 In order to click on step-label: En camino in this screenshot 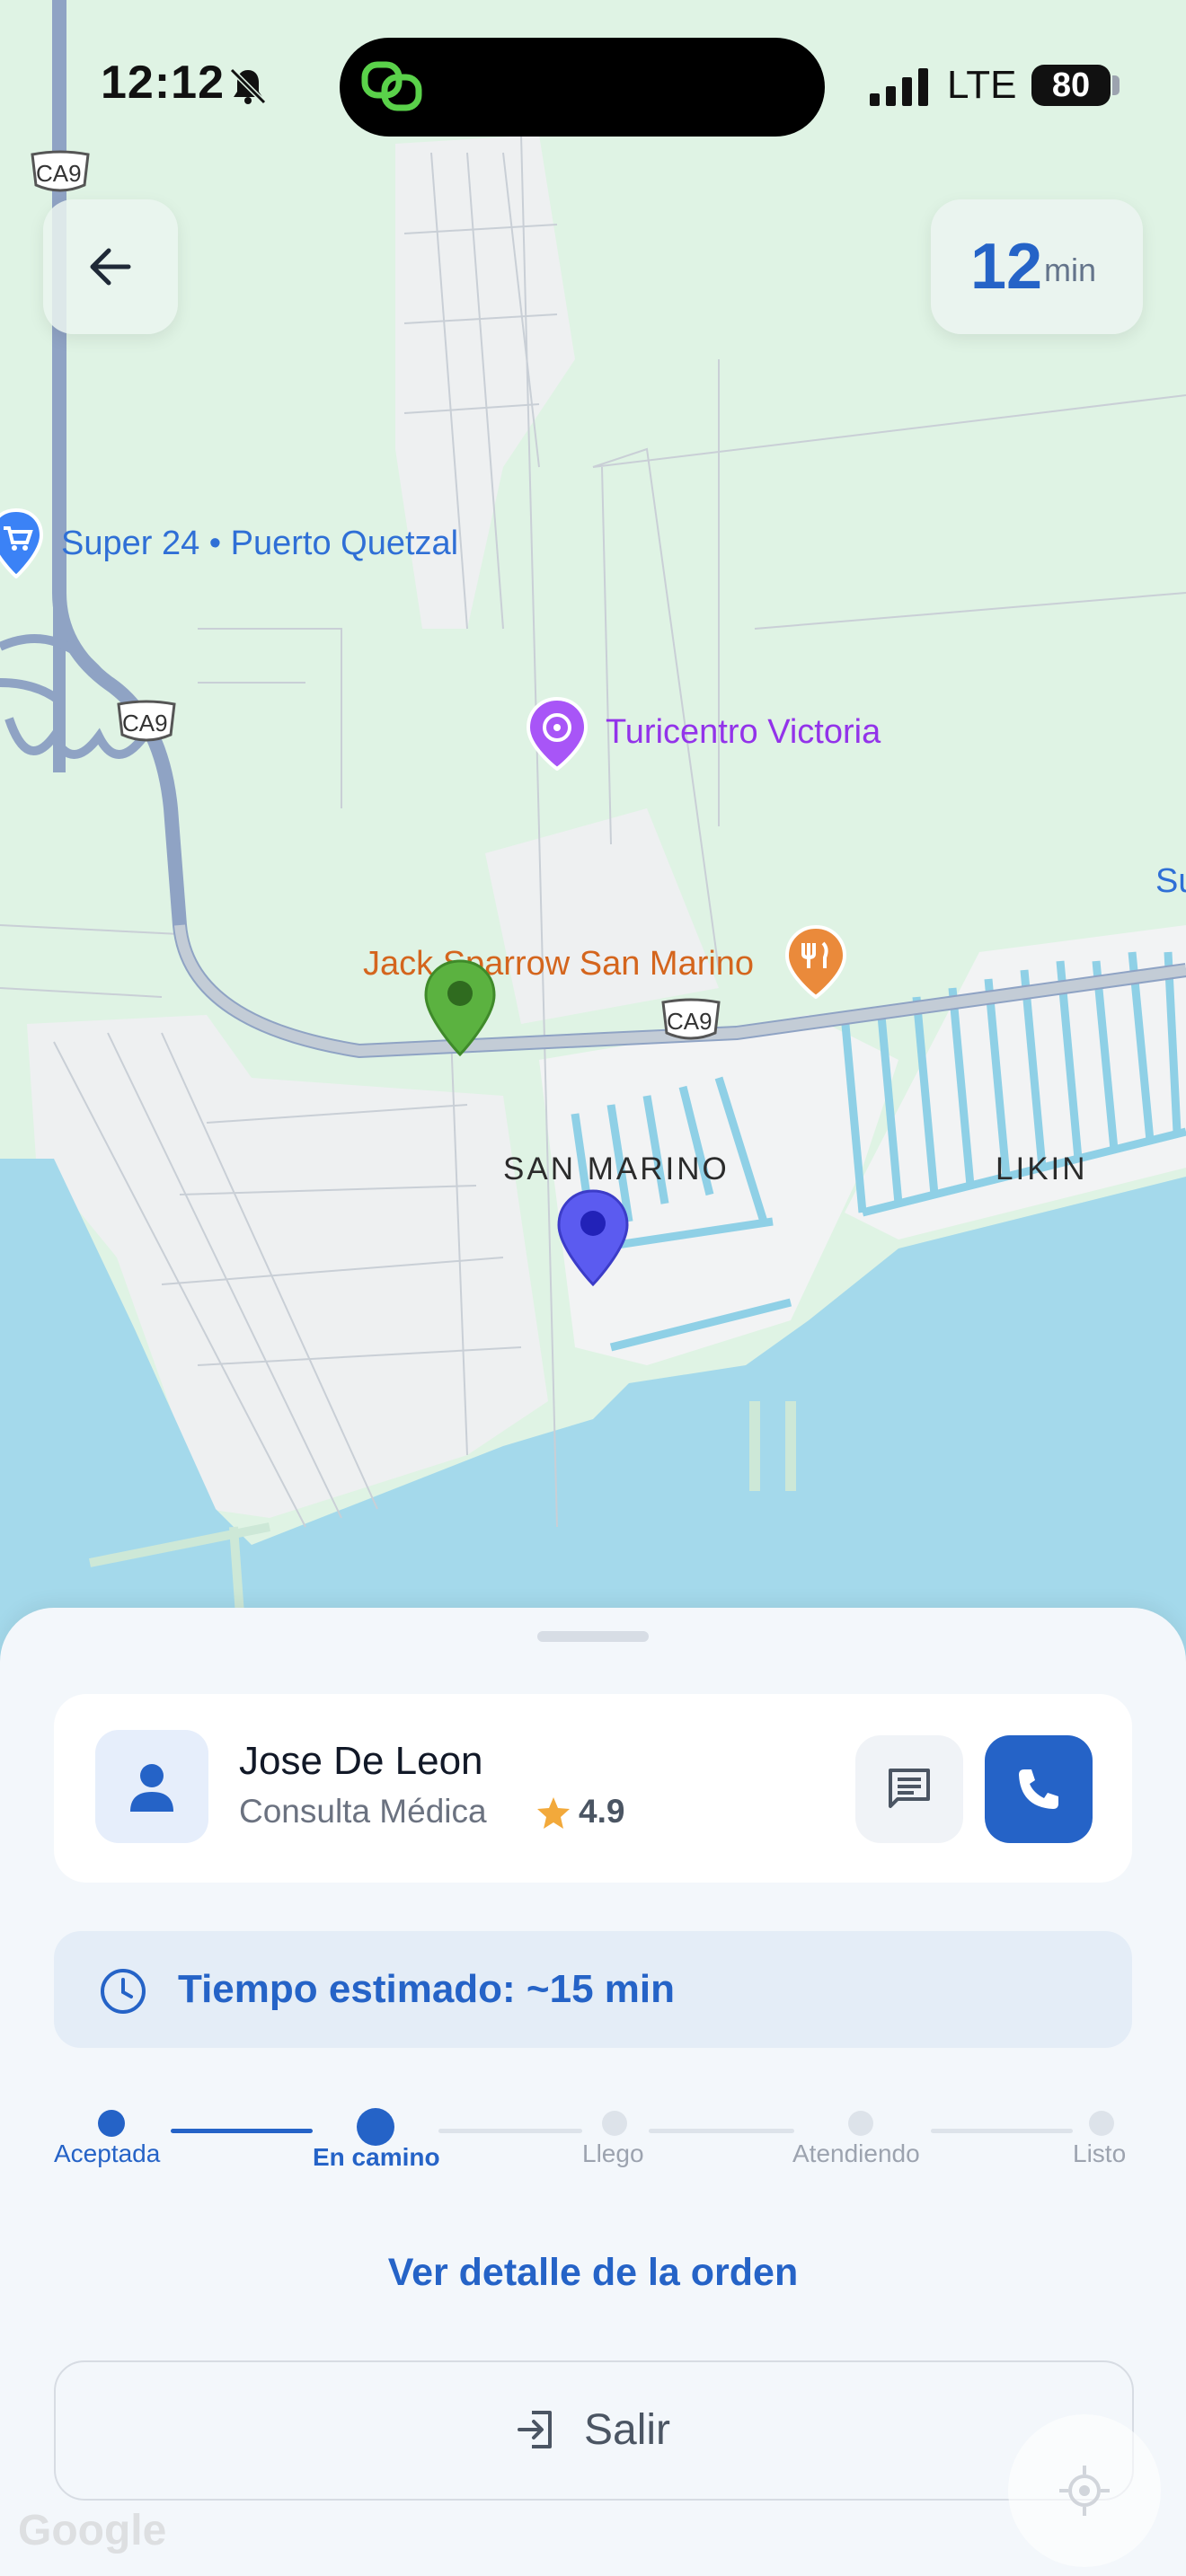, I will do `click(376, 2157)`.